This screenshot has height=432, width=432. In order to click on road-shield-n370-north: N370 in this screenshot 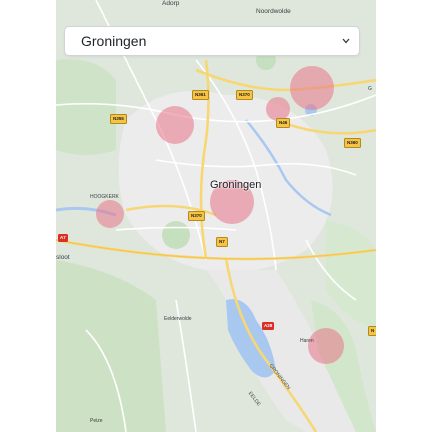, I will do `click(244, 95)`.